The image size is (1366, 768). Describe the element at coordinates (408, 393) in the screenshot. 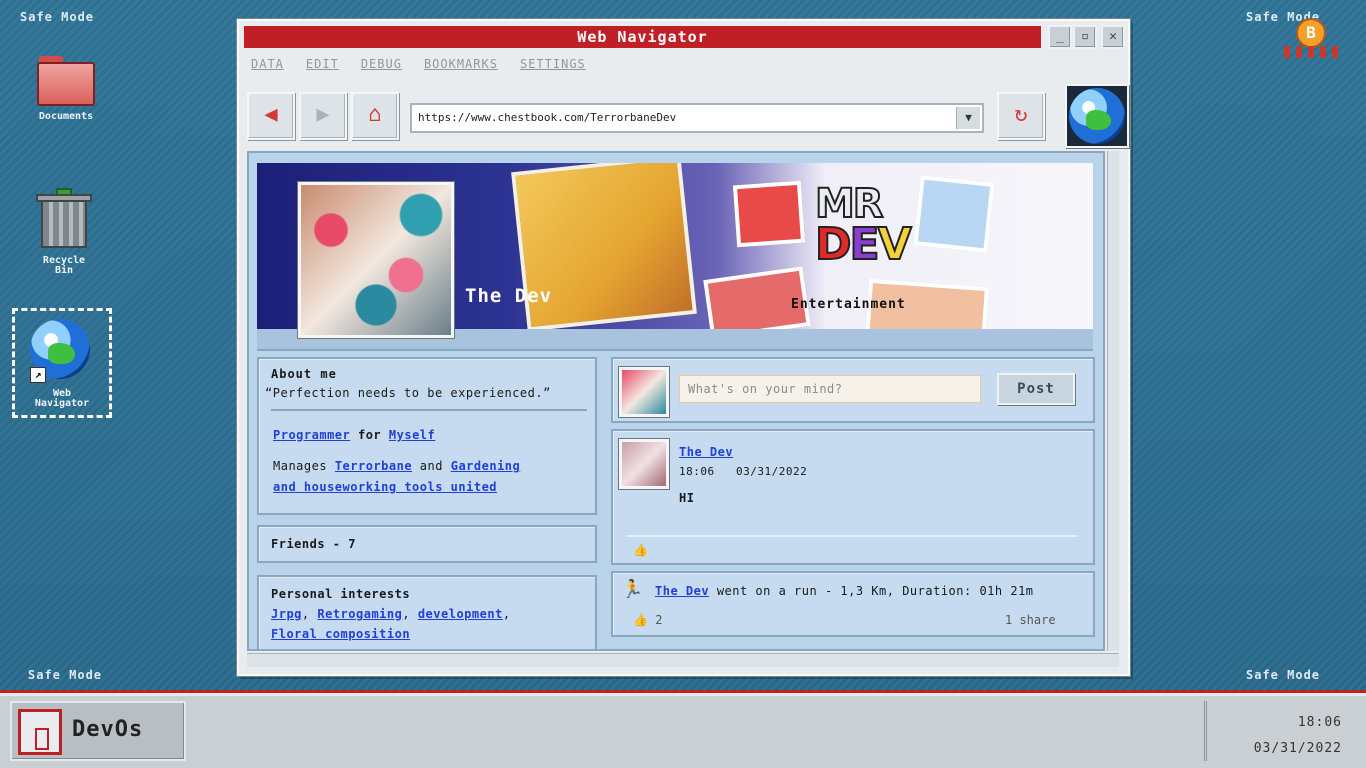

I see `about-quote: “Perfection needs to be experienced.”` at that location.